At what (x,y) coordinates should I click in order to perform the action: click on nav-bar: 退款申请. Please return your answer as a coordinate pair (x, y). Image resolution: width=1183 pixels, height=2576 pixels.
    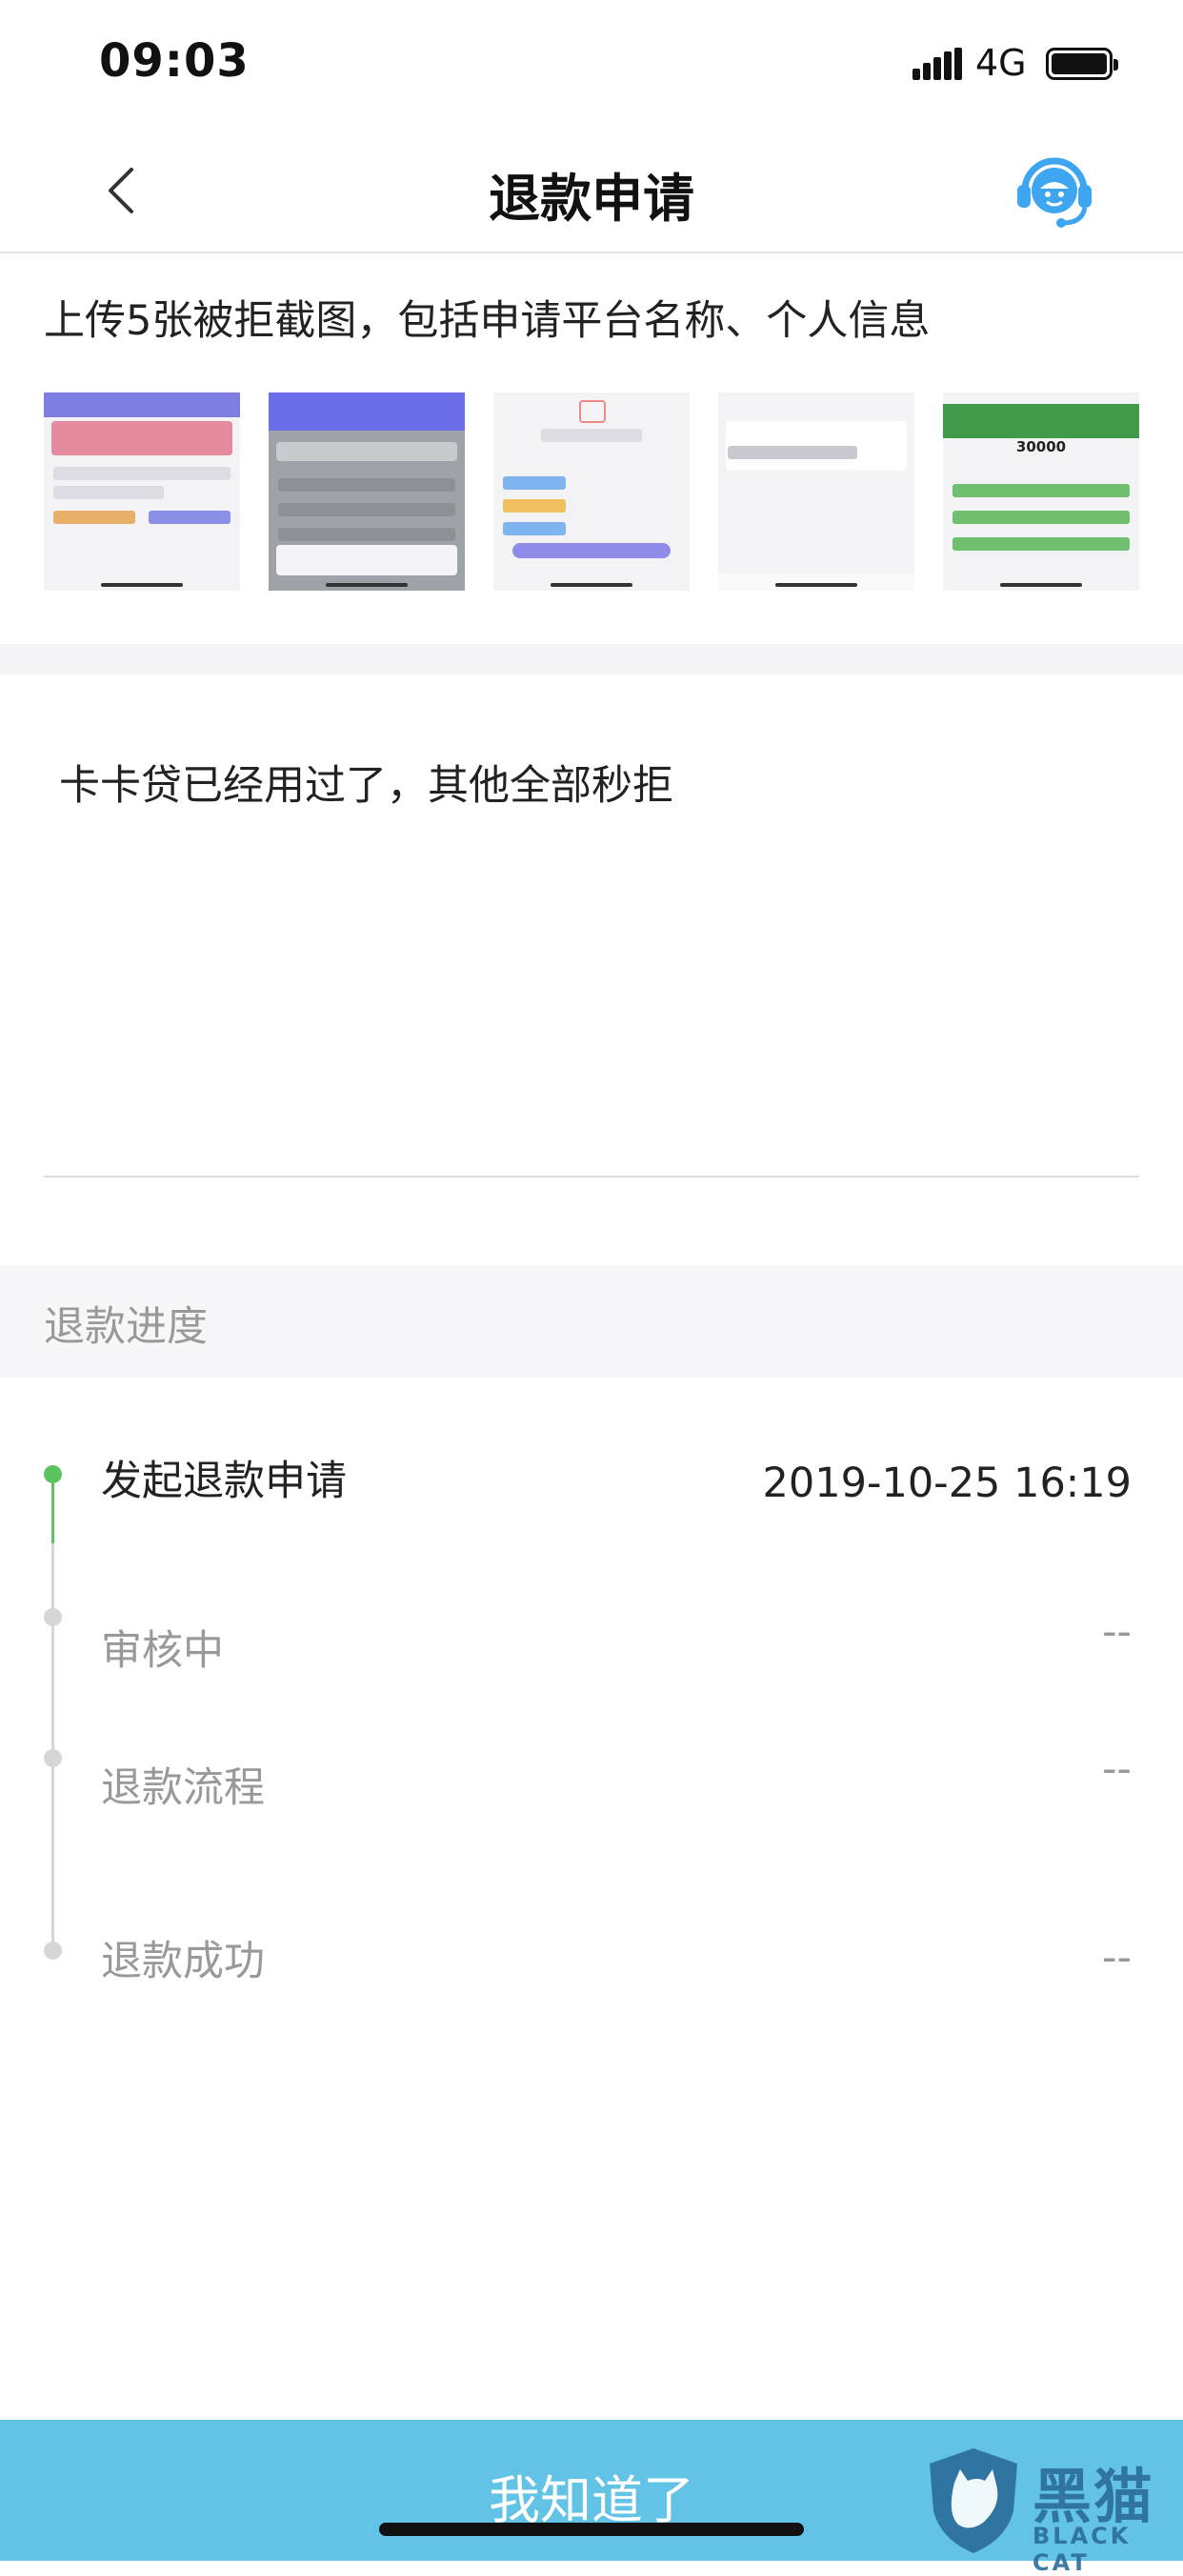
    Looking at the image, I should click on (591, 189).